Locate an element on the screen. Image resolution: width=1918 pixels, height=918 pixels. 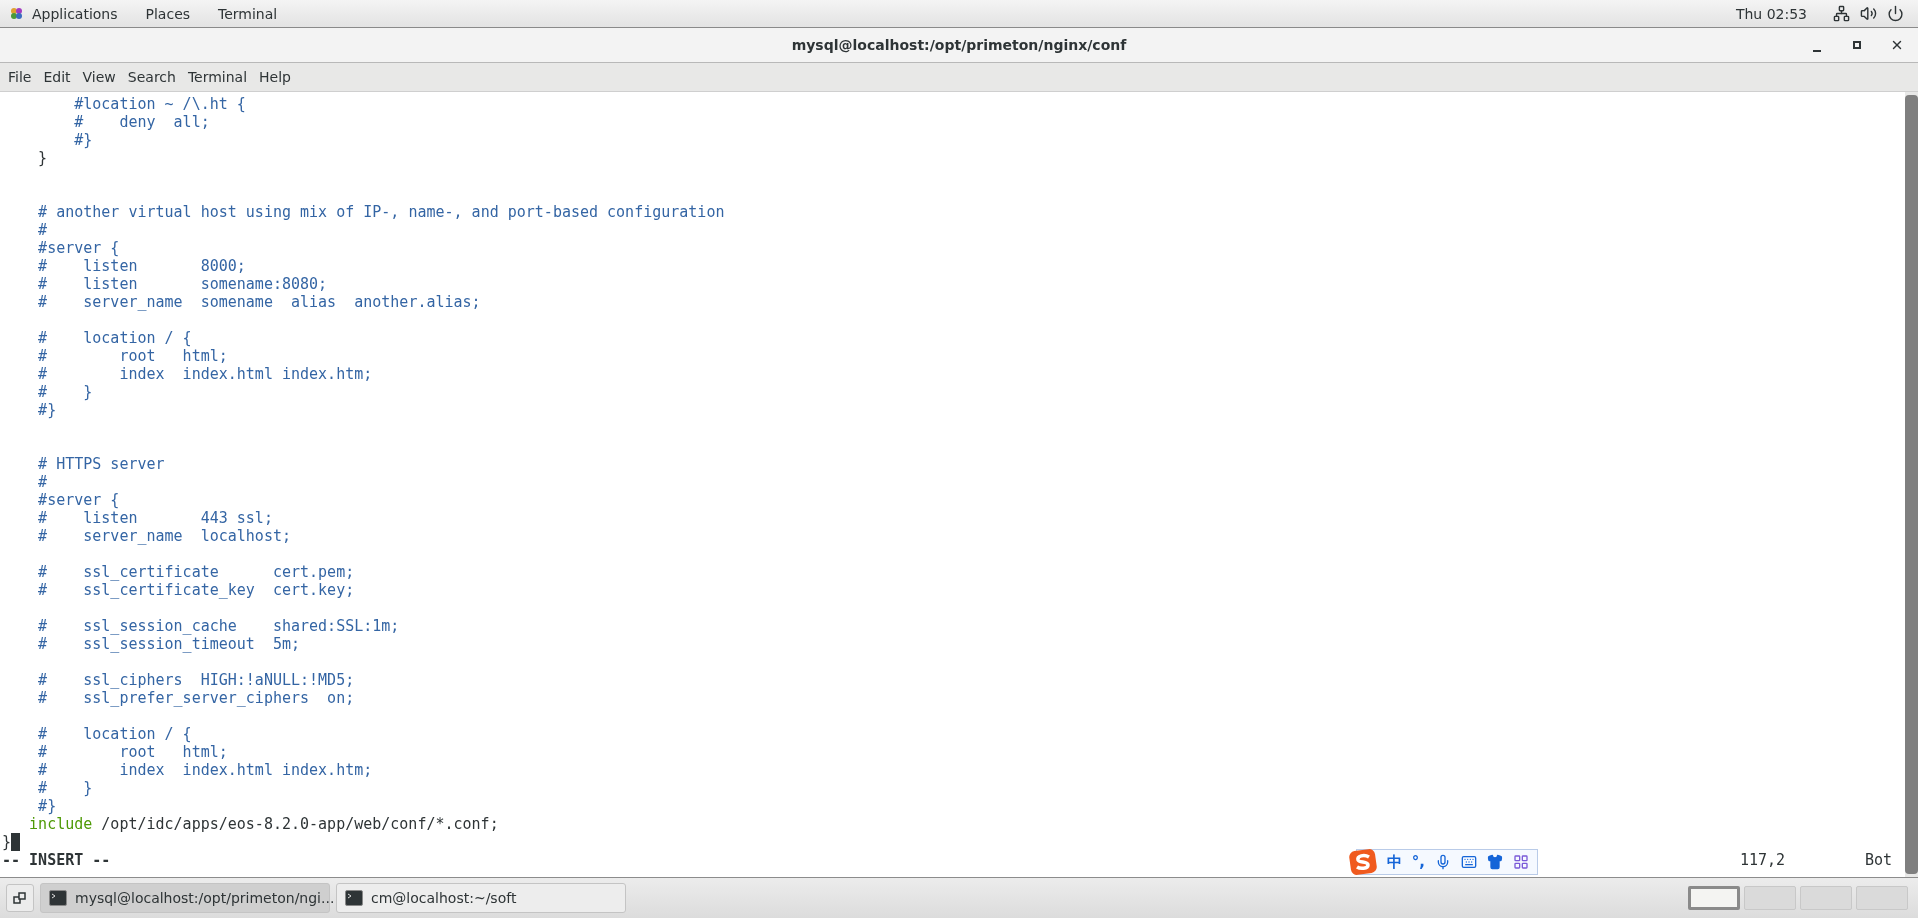
shirt-icon is located at coordinates (1495, 862).